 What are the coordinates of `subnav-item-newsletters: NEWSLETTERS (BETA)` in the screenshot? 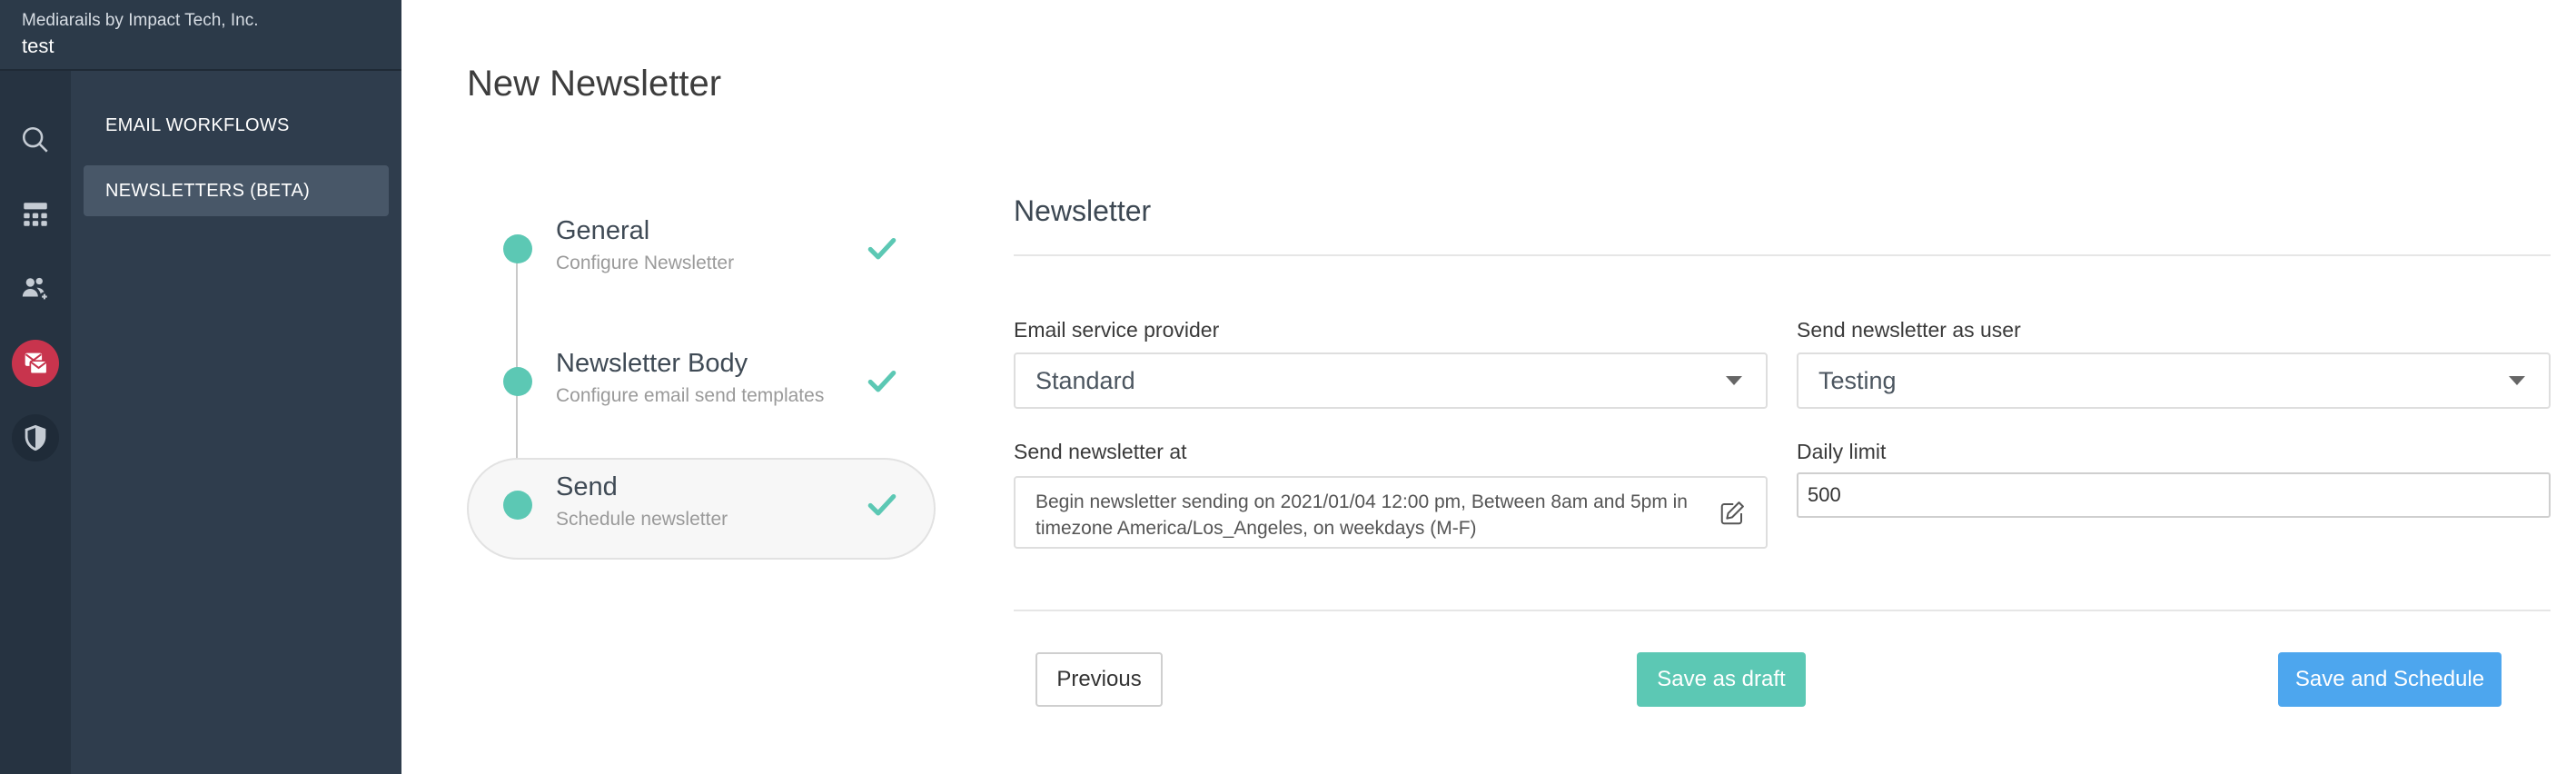 It's located at (236, 190).